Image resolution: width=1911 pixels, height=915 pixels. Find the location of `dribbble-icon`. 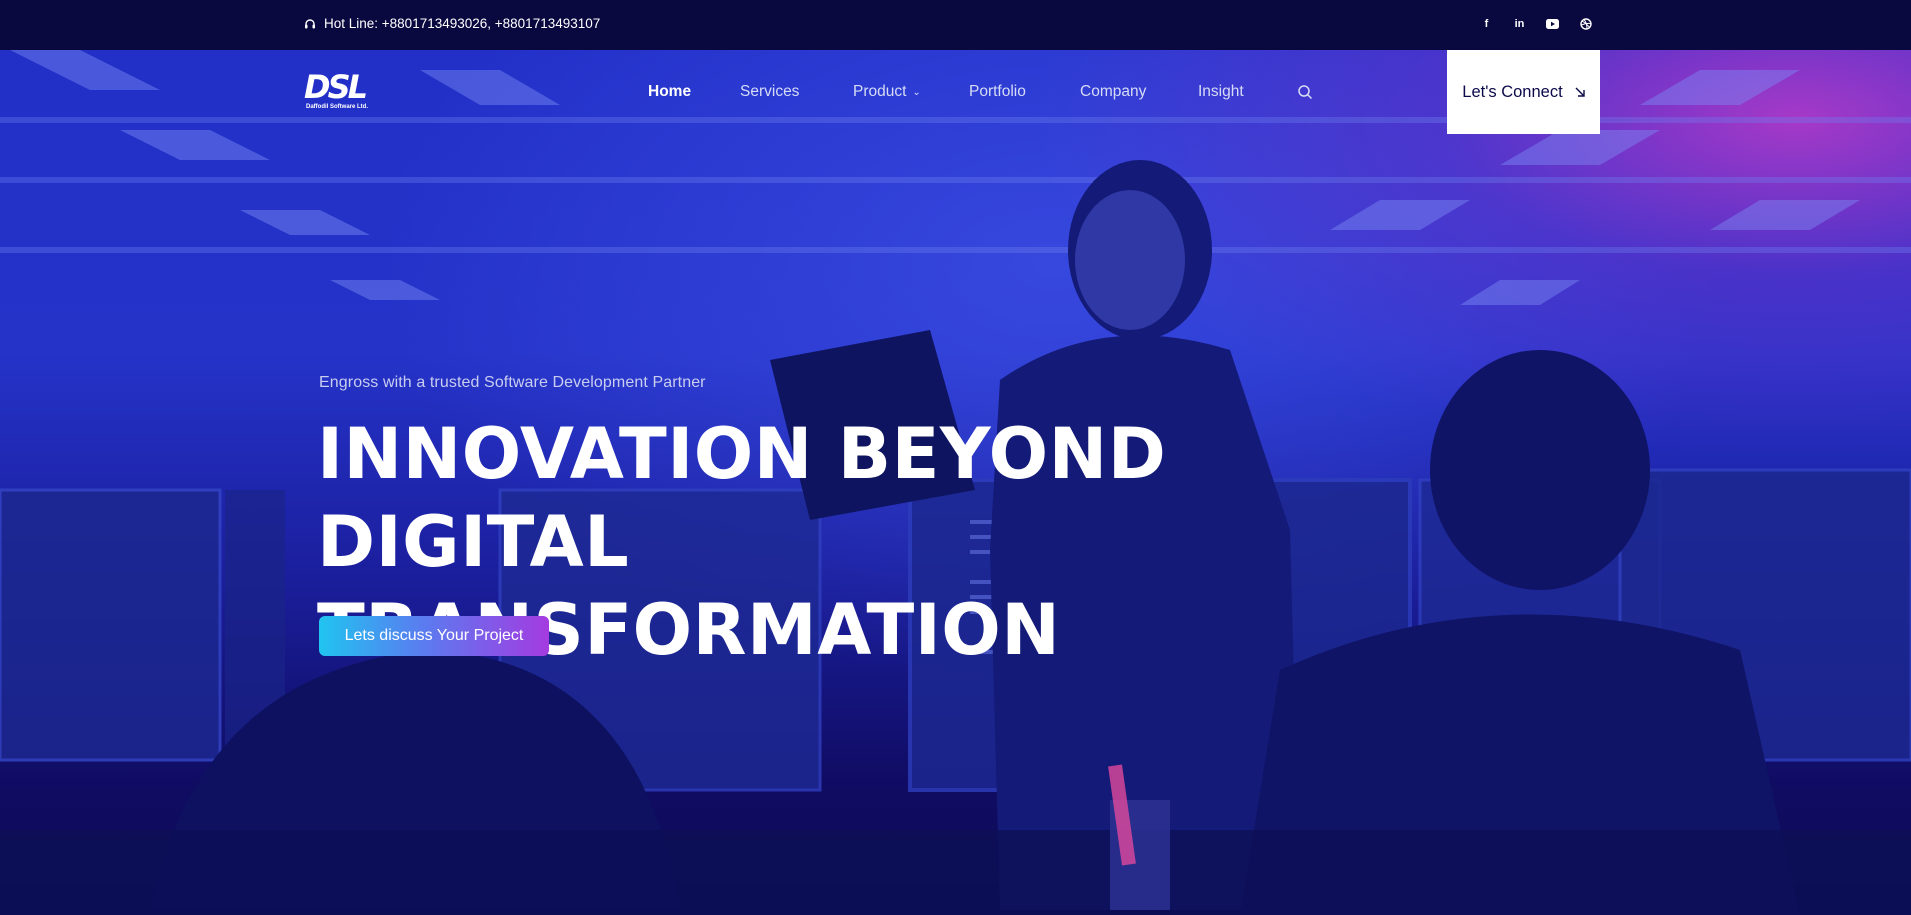

dribbble-icon is located at coordinates (1585, 23).